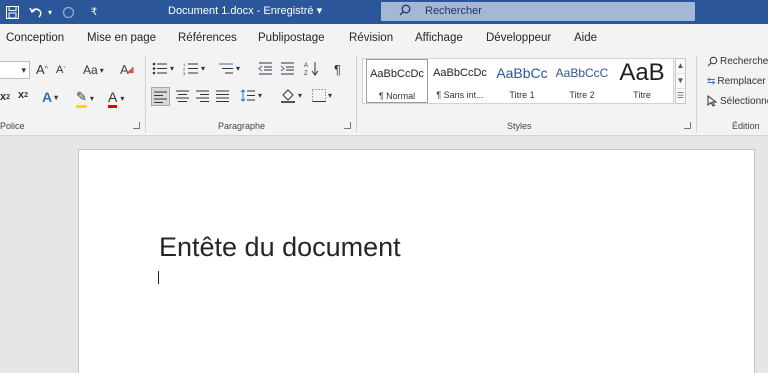 The width and height of the screenshot is (768, 373). What do you see at coordinates (585, 38) in the screenshot?
I see `tab-aide: Aide` at bounding box center [585, 38].